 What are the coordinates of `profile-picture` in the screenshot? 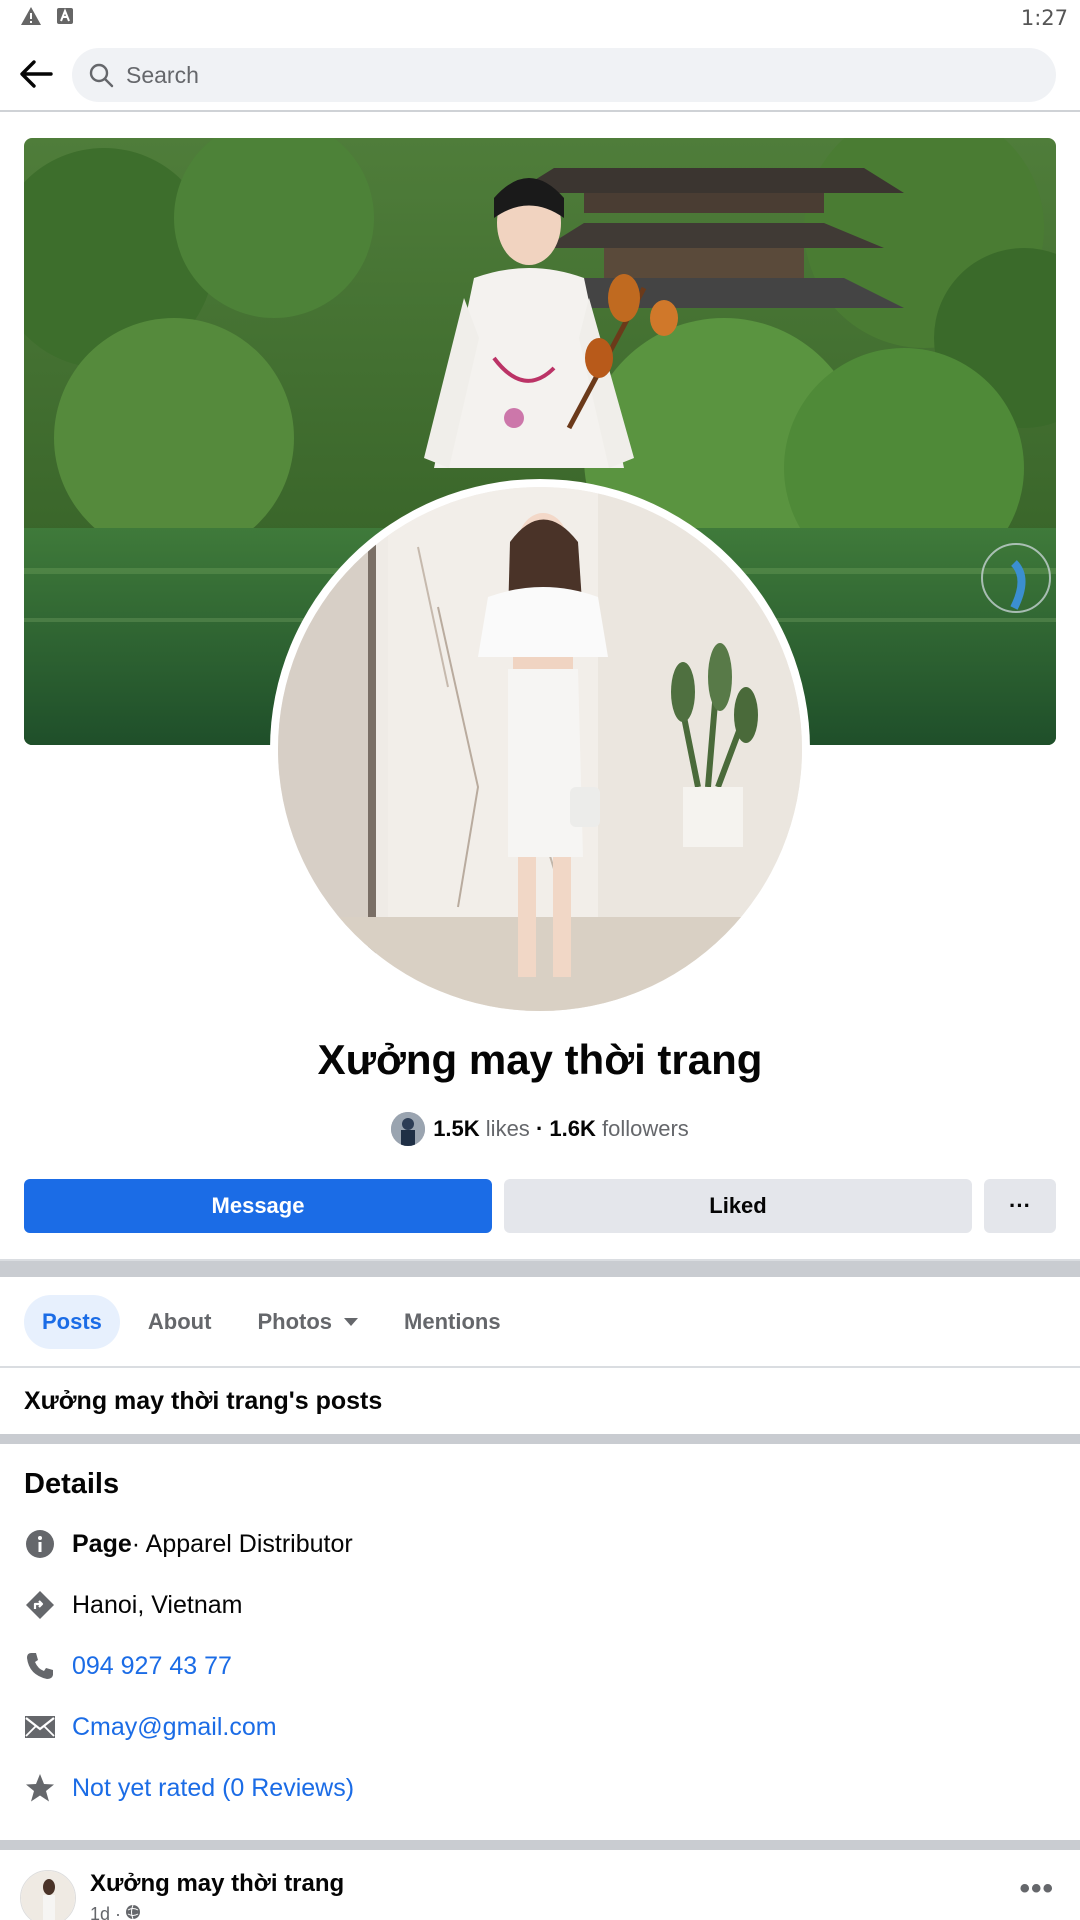 It's located at (540, 749).